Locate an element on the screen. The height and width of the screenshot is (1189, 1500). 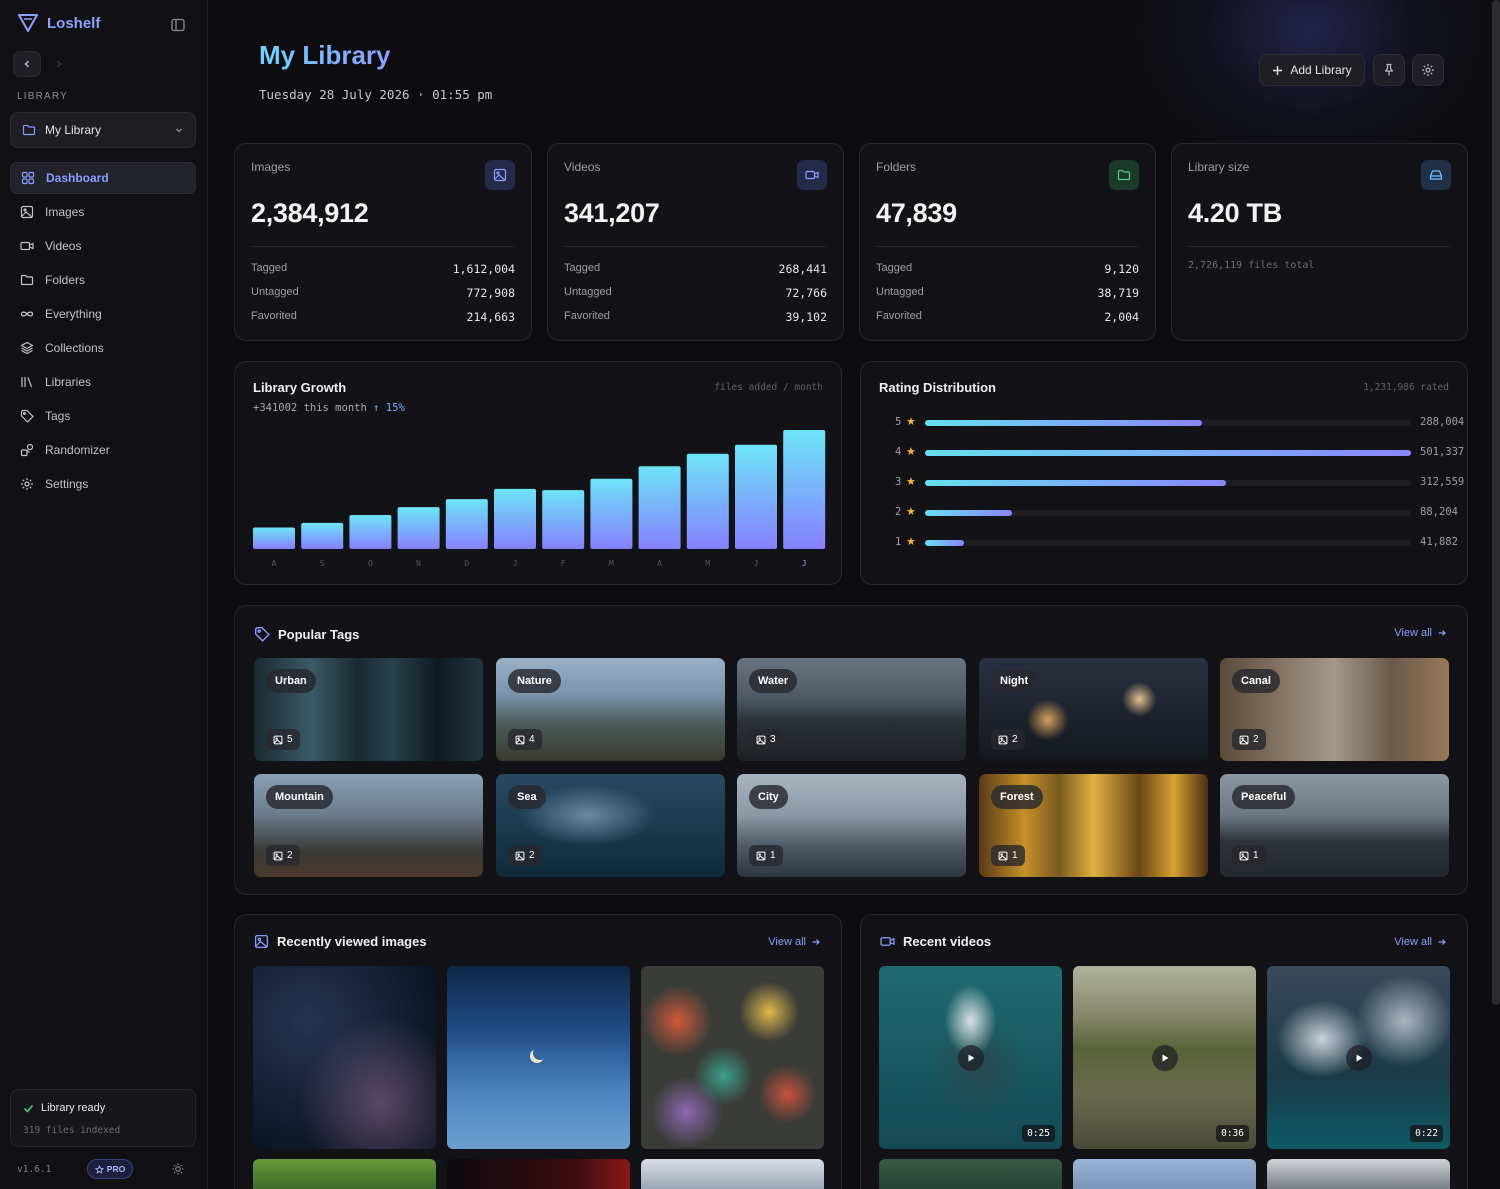
back-button is located at coordinates (27, 64).